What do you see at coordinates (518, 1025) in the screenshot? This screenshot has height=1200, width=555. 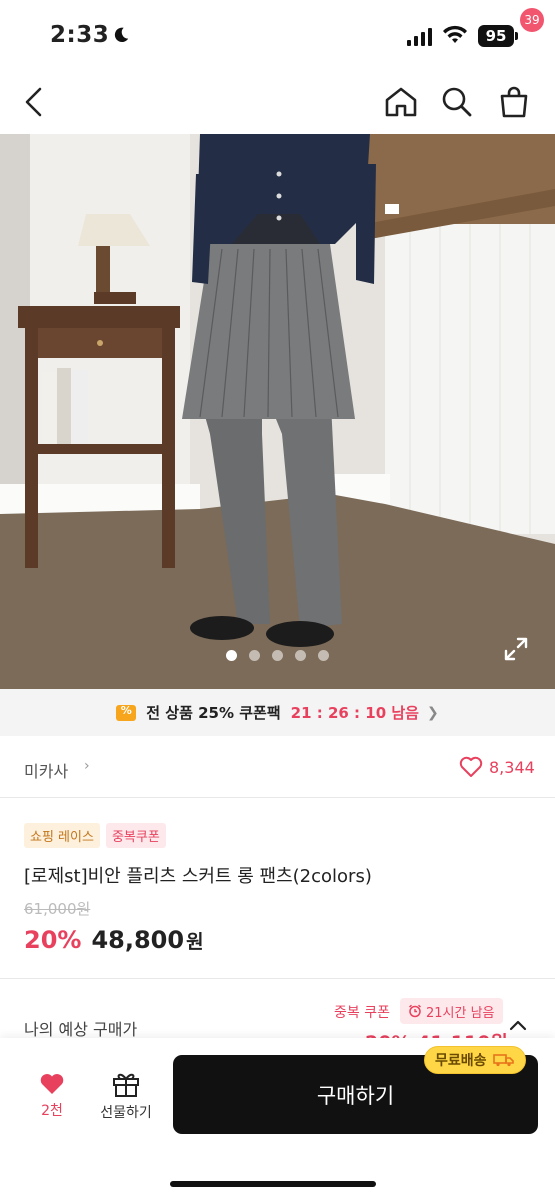 I see `chevron-up-icon` at bounding box center [518, 1025].